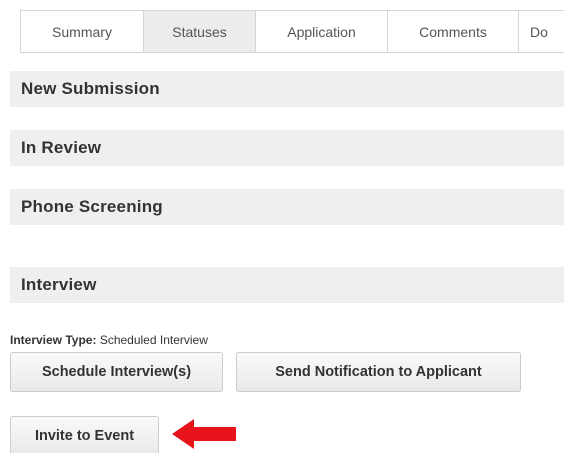  What do you see at coordinates (287, 207) in the screenshot?
I see `status-phone-screening: Phone Screening` at bounding box center [287, 207].